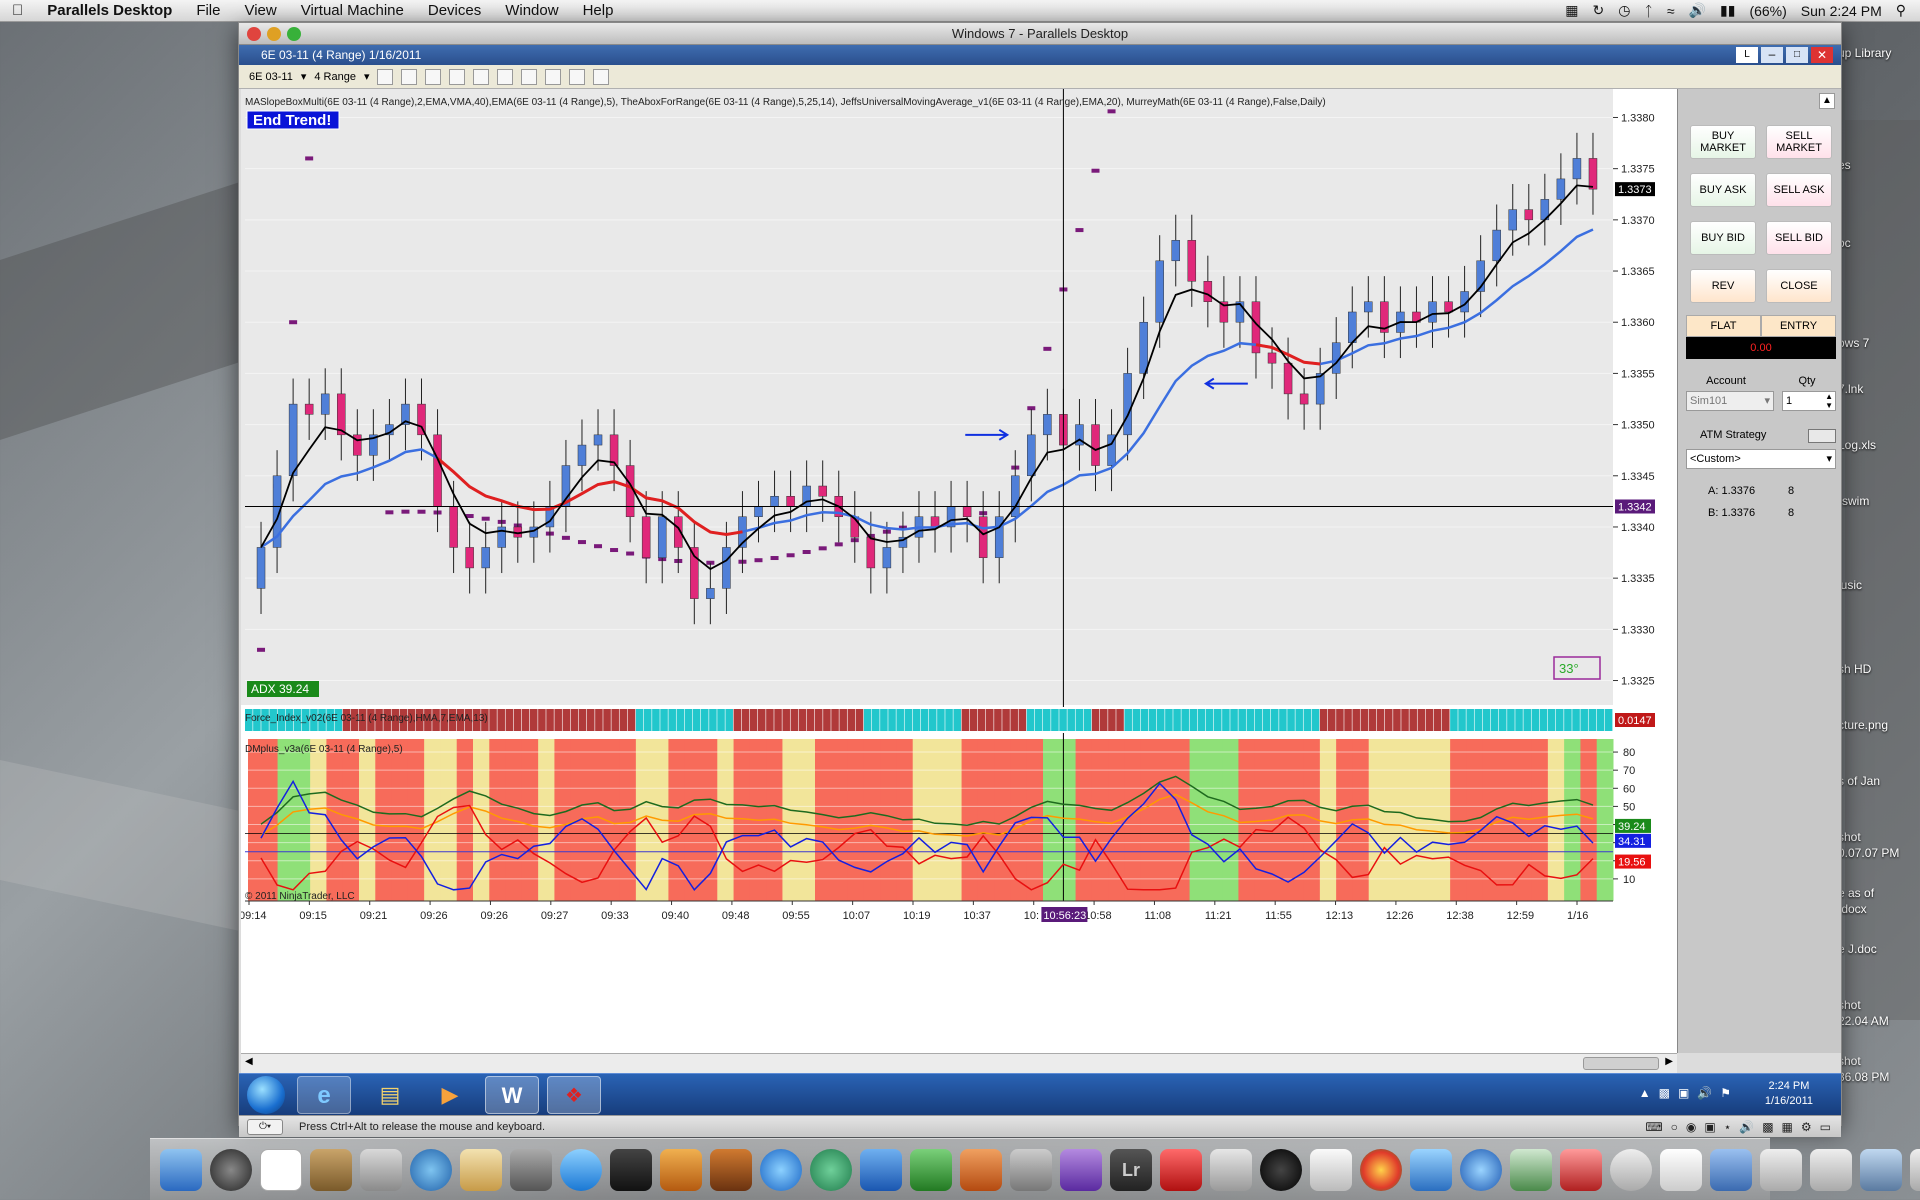 This screenshot has height=1200, width=1920. I want to click on desktop-label: up Library, so click(1879, 53).